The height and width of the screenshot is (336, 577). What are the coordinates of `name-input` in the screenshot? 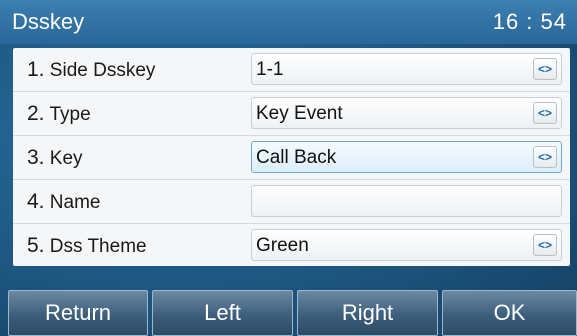 It's located at (406, 201).